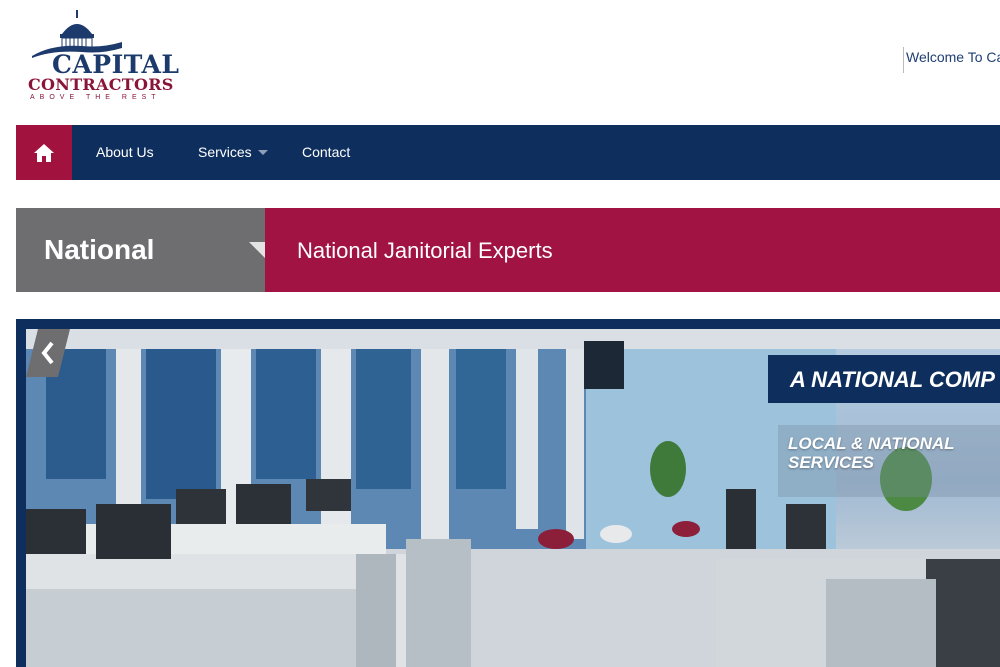  What do you see at coordinates (632, 250) in the screenshot?
I see `page-subtitle-box: National Janitorial Experts` at bounding box center [632, 250].